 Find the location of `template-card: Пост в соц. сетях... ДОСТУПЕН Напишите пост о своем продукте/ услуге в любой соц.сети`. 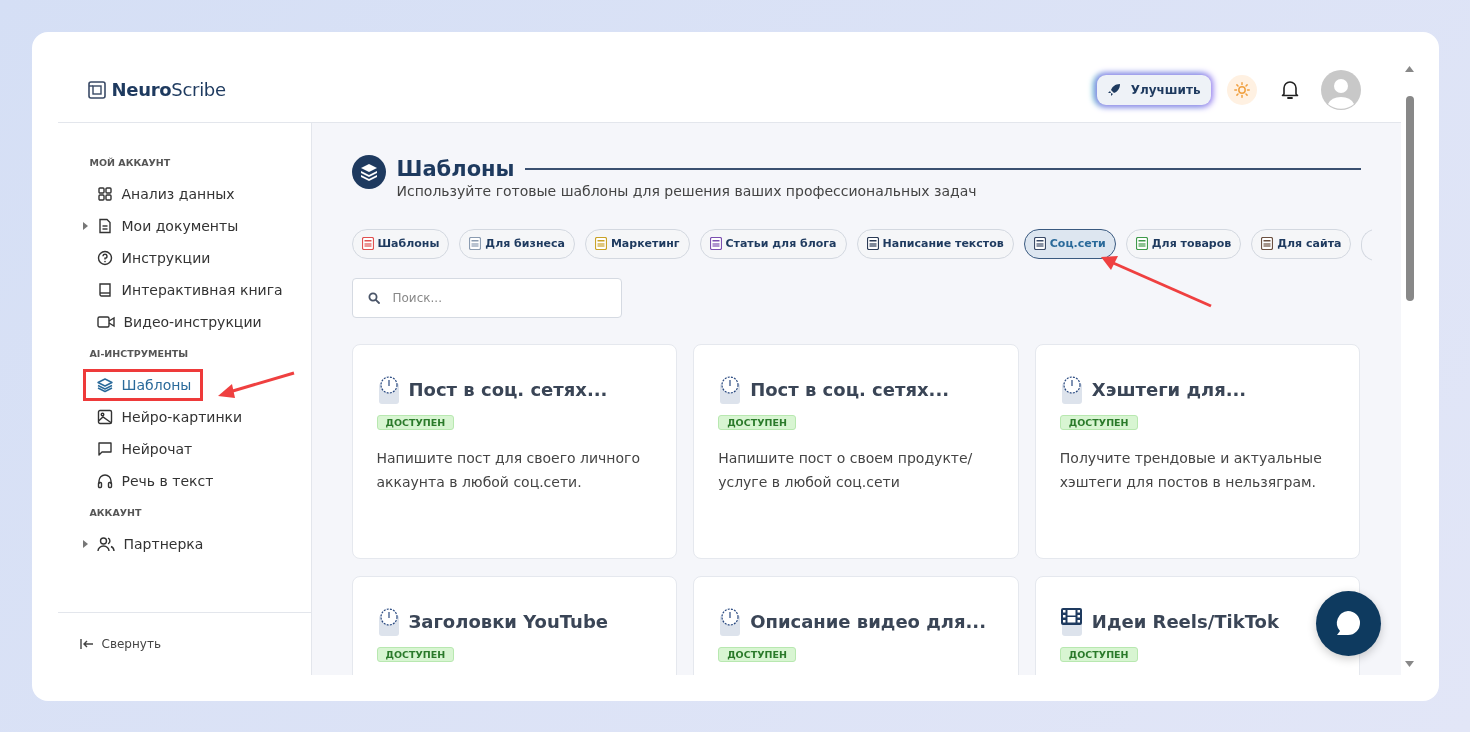

template-card: Пост в соц. сетях... ДОСТУПЕН Напишите пост о своем продукте/ услуге в любой соц.сети is located at coordinates (856, 451).